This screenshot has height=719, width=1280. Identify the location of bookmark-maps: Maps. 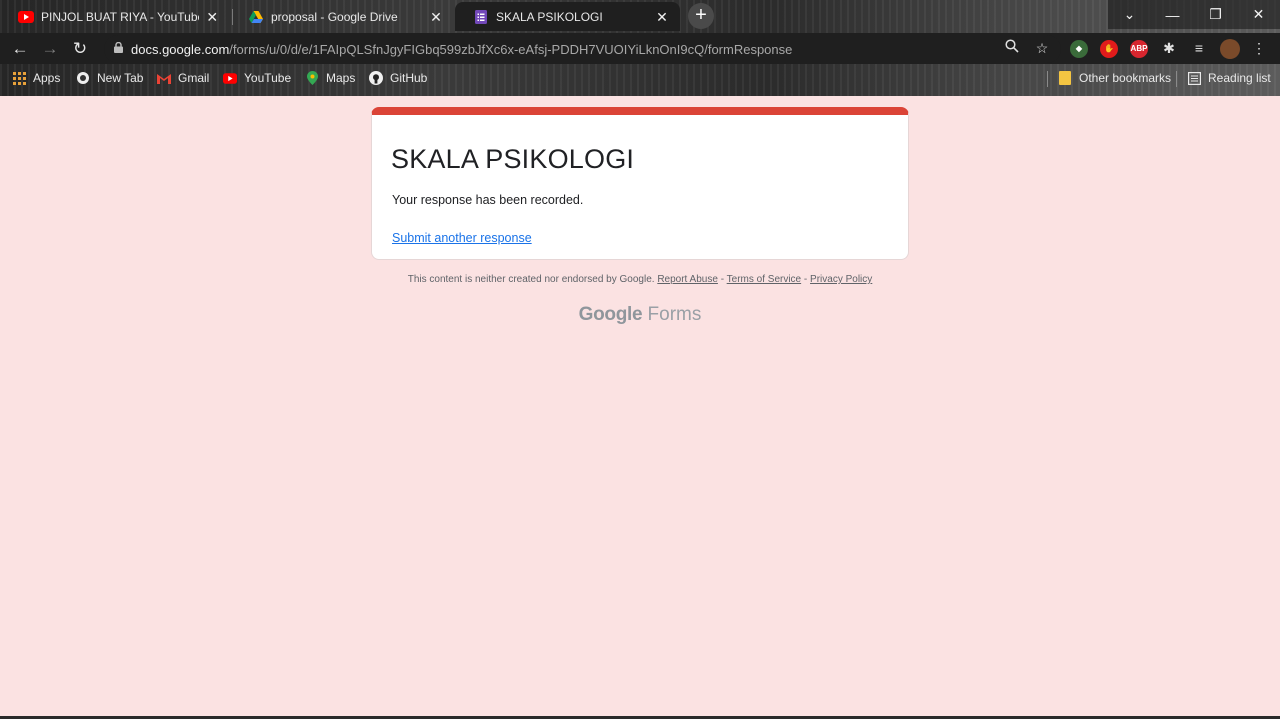
(330, 78).